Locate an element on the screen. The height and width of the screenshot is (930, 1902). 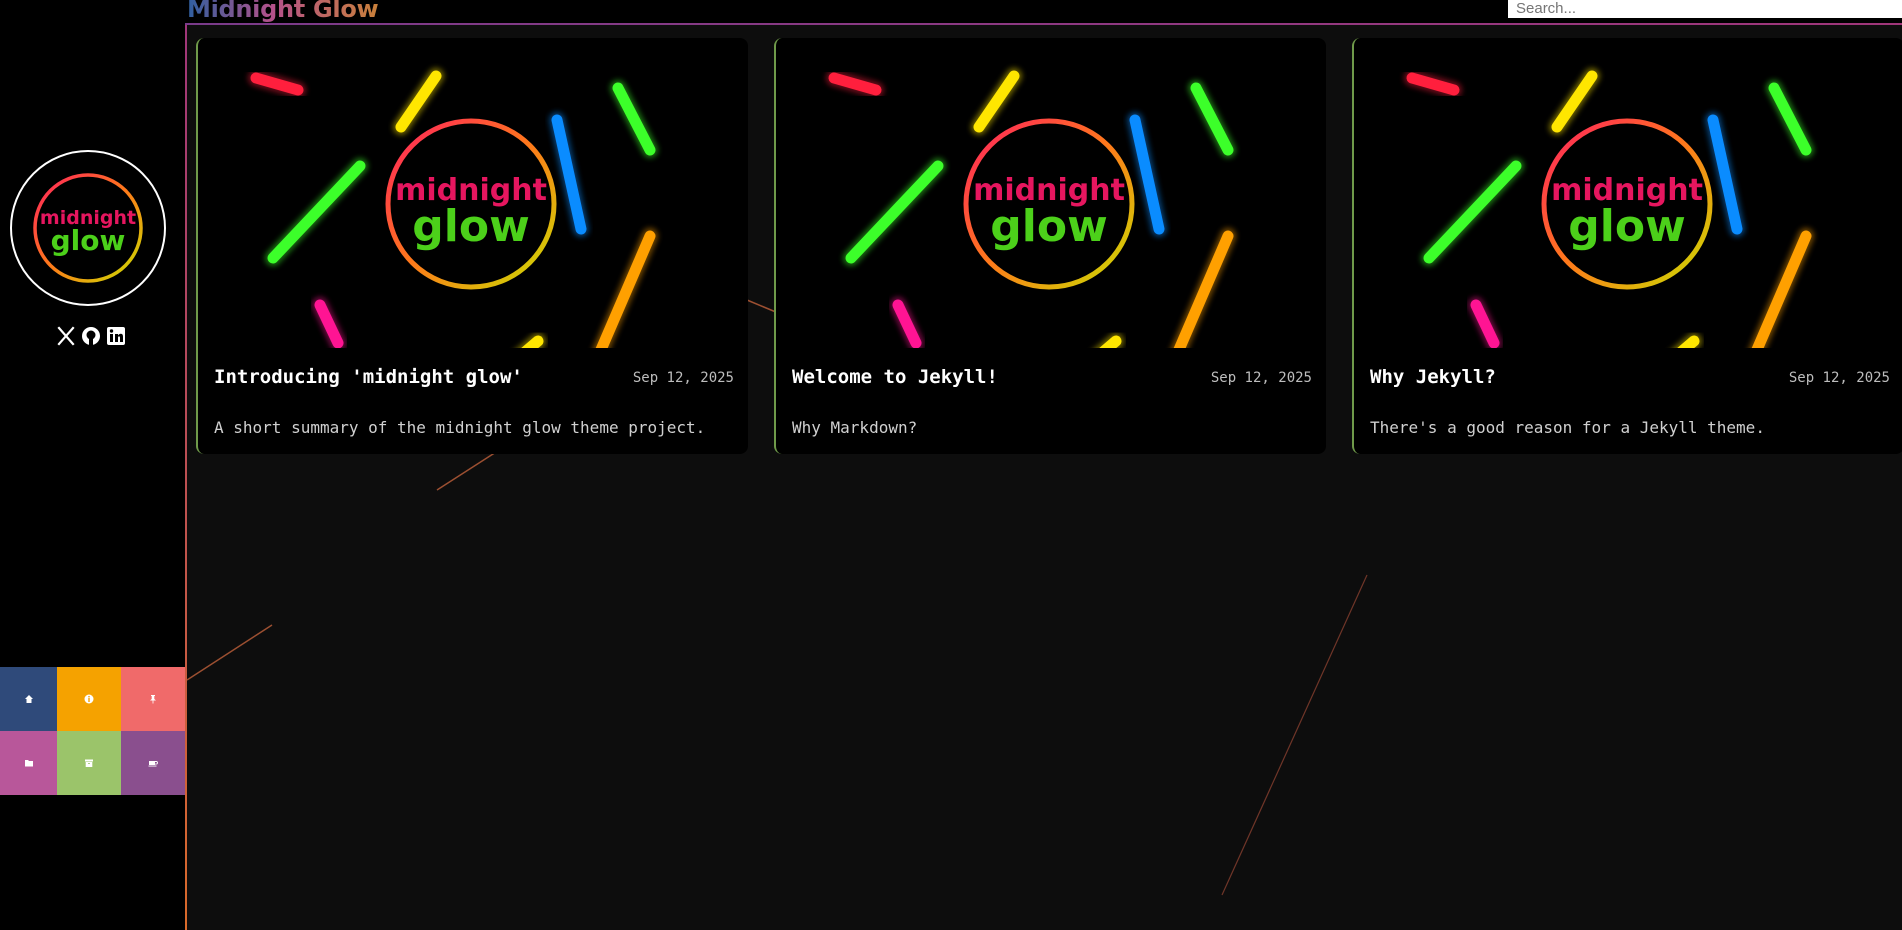
nav-tile-archive is located at coordinates (89, 763).